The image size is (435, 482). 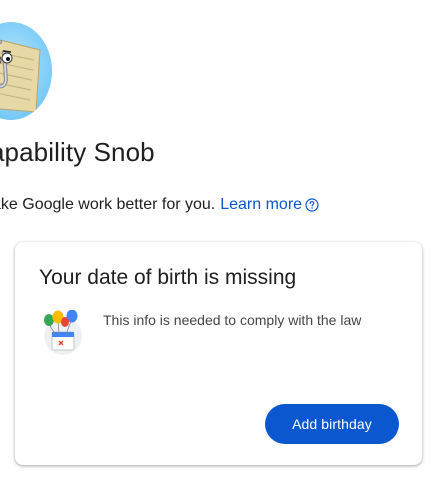 What do you see at coordinates (77, 152) in the screenshot?
I see `profile-name: apability Snob` at bounding box center [77, 152].